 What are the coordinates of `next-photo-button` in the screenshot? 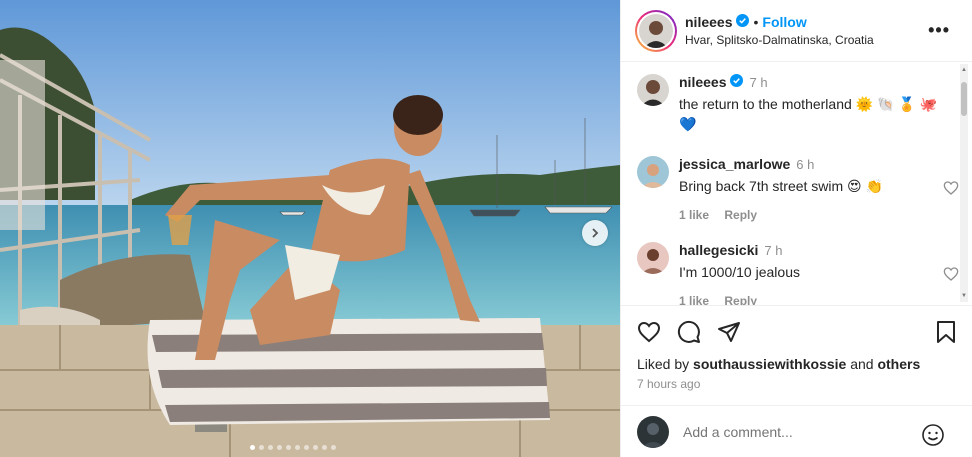 It's located at (595, 233).